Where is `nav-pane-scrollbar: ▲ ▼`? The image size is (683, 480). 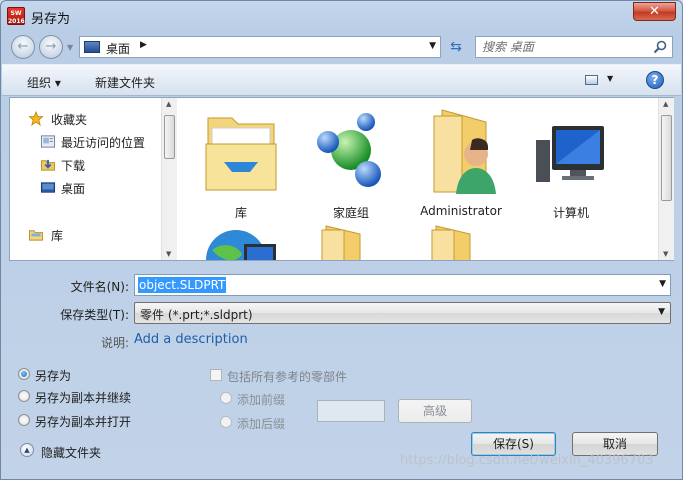
nav-pane-scrollbar: ▲ ▼ is located at coordinates (169, 179).